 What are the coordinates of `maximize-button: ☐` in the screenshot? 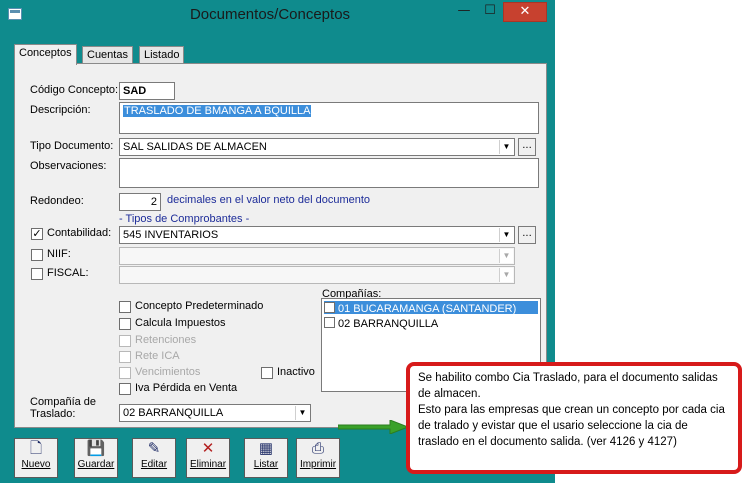 It's located at (490, 12).